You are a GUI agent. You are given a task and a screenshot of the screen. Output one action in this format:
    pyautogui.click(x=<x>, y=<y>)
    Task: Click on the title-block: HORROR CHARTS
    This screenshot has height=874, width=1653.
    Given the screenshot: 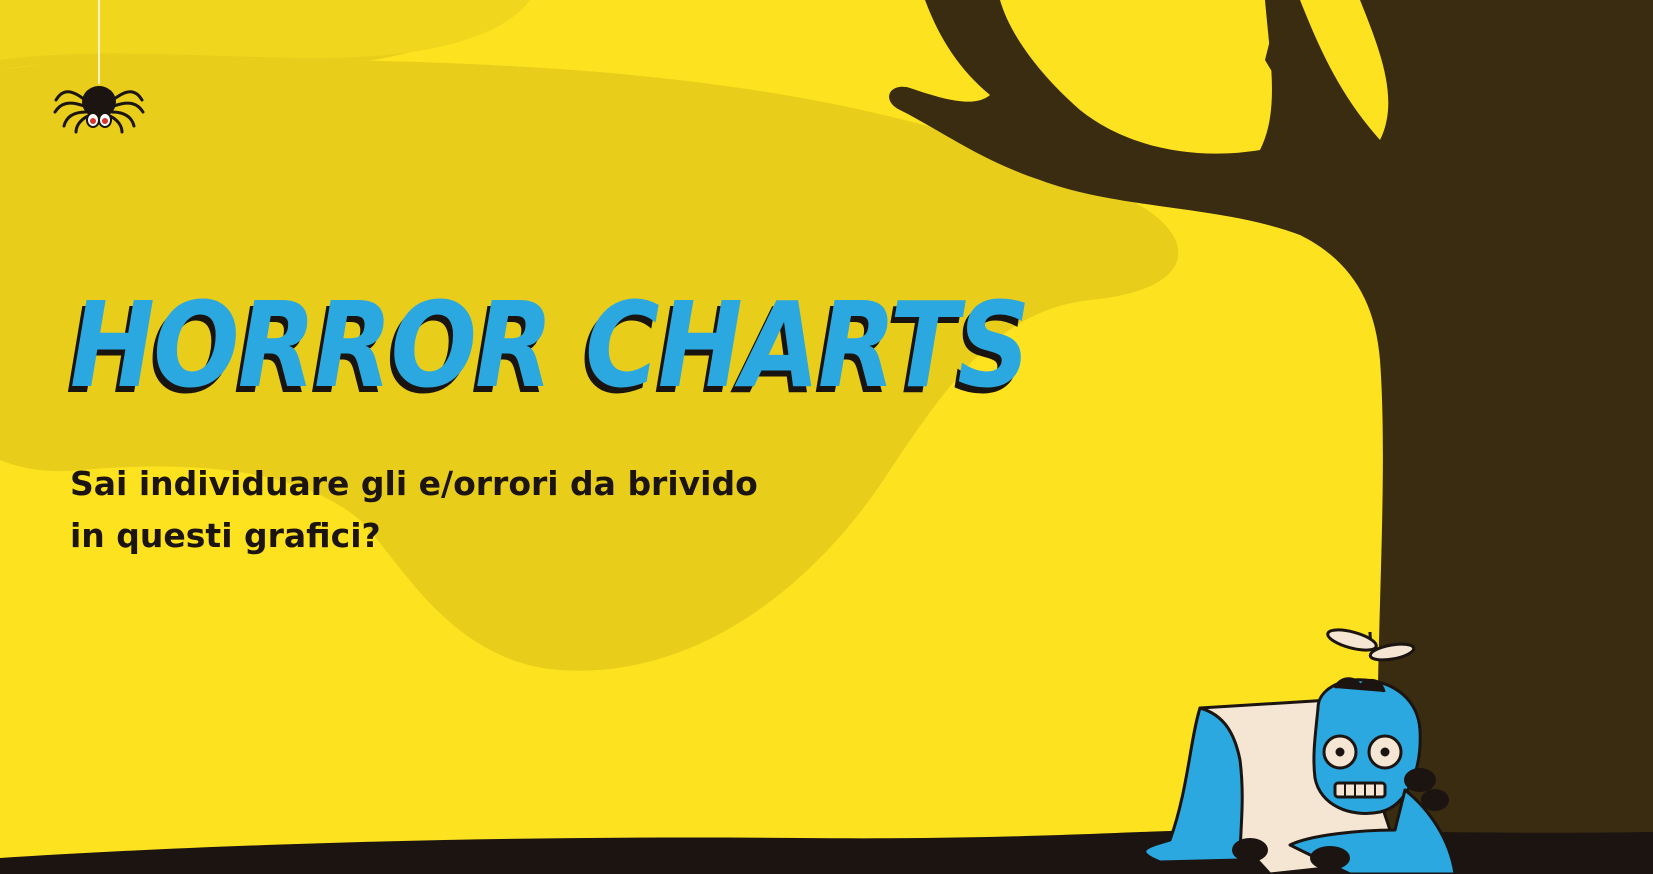 What is the action you would take?
    pyautogui.click(x=550, y=351)
    